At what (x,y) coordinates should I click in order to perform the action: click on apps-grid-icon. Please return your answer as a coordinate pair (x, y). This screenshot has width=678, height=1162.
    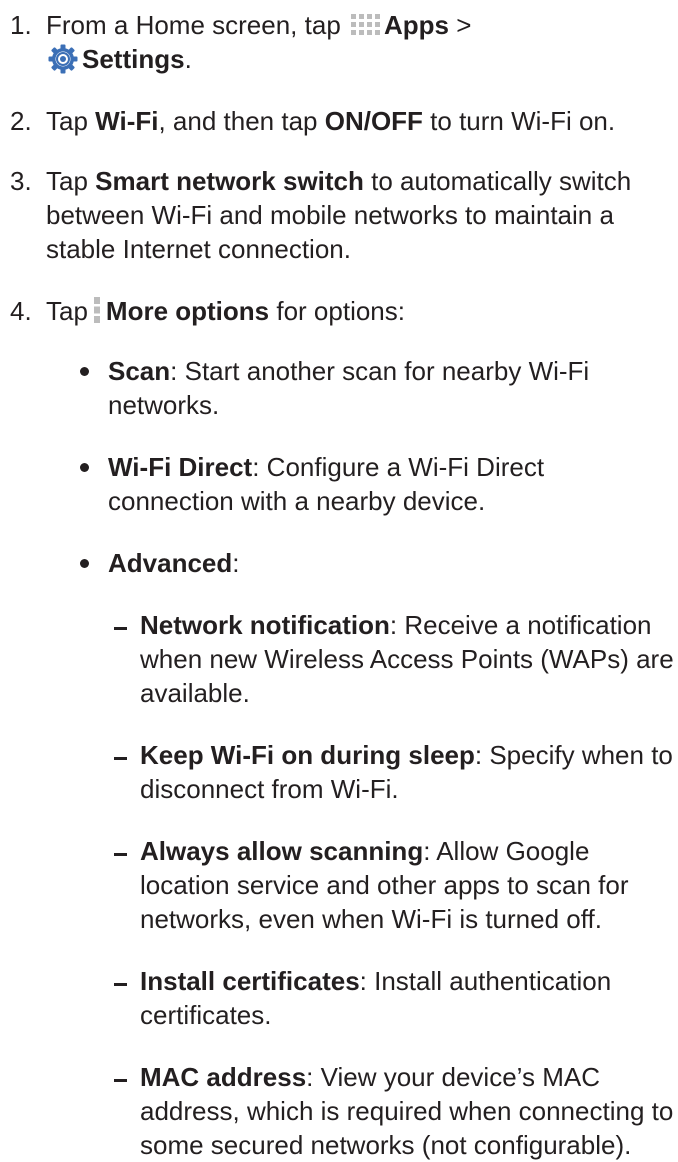
    Looking at the image, I should click on (366, 24).